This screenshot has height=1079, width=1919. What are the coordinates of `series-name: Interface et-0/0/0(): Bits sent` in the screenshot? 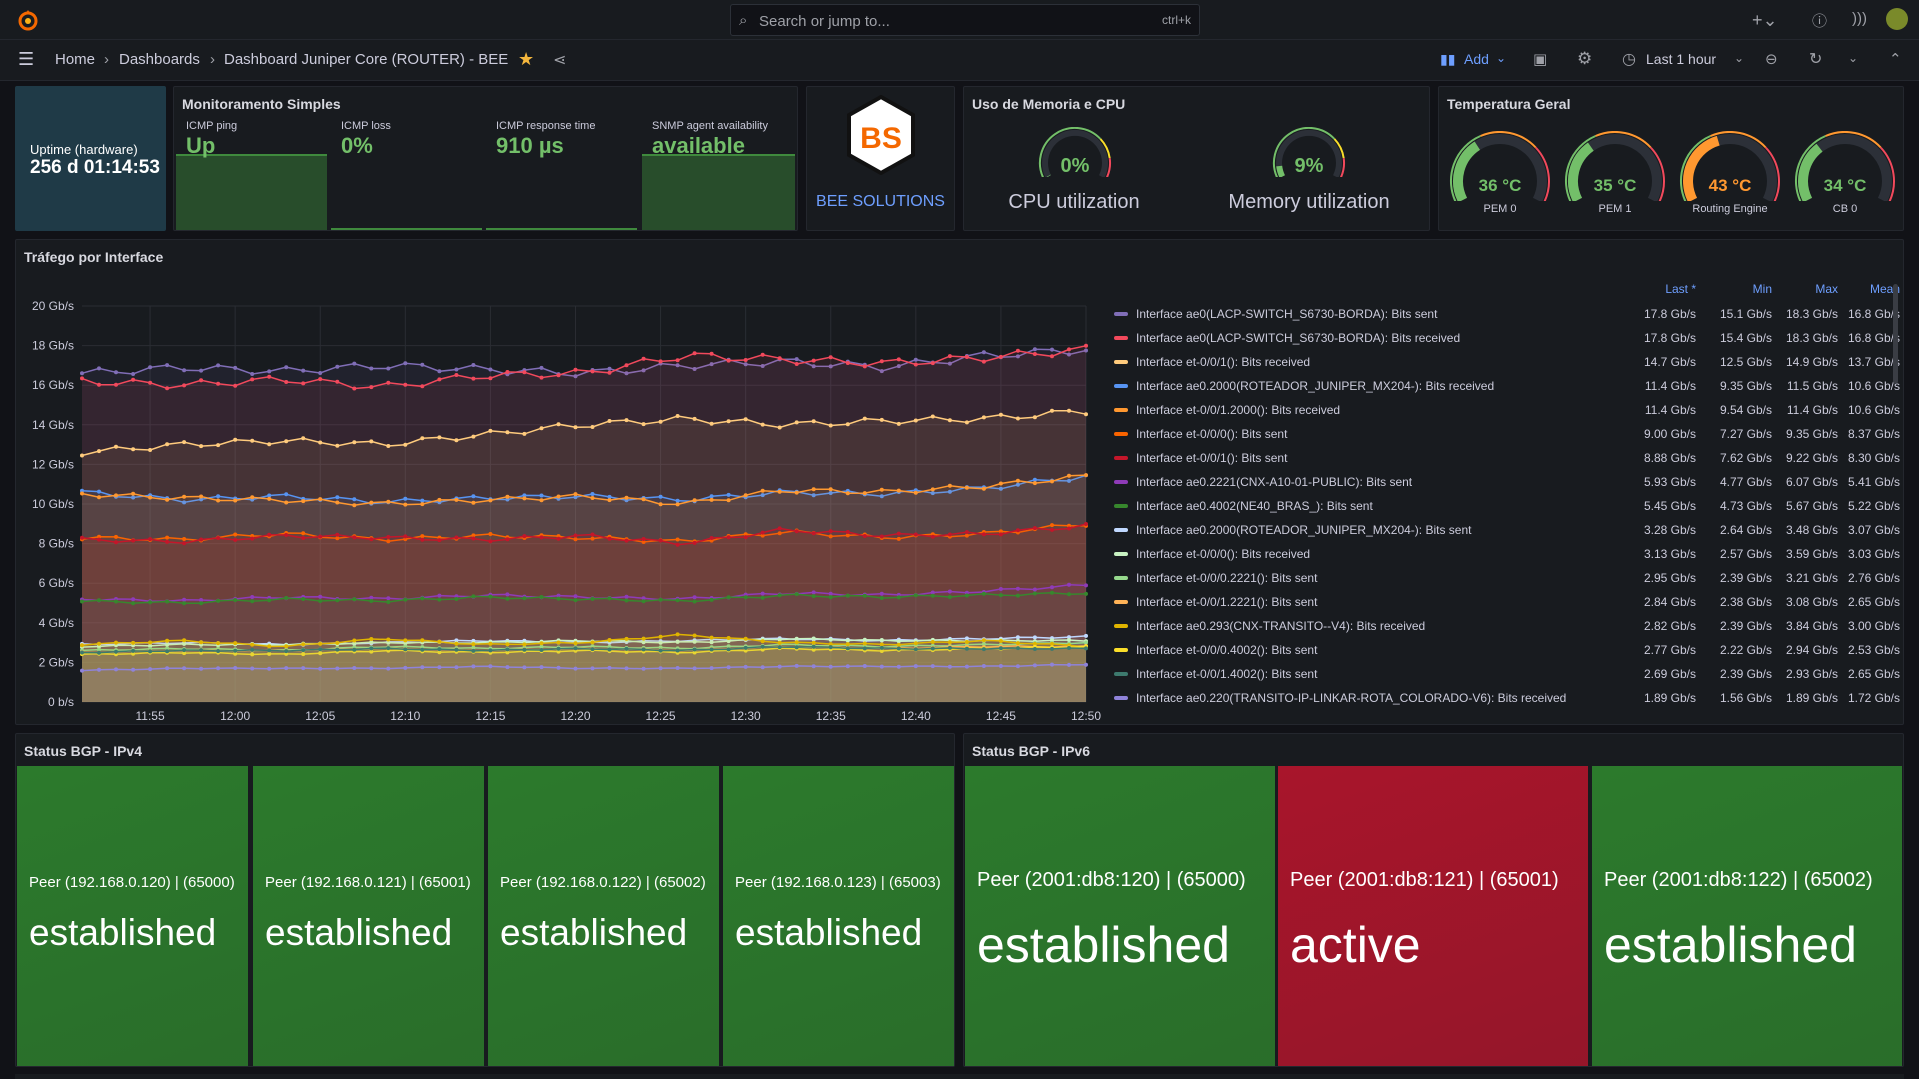 It's located at (1211, 434).